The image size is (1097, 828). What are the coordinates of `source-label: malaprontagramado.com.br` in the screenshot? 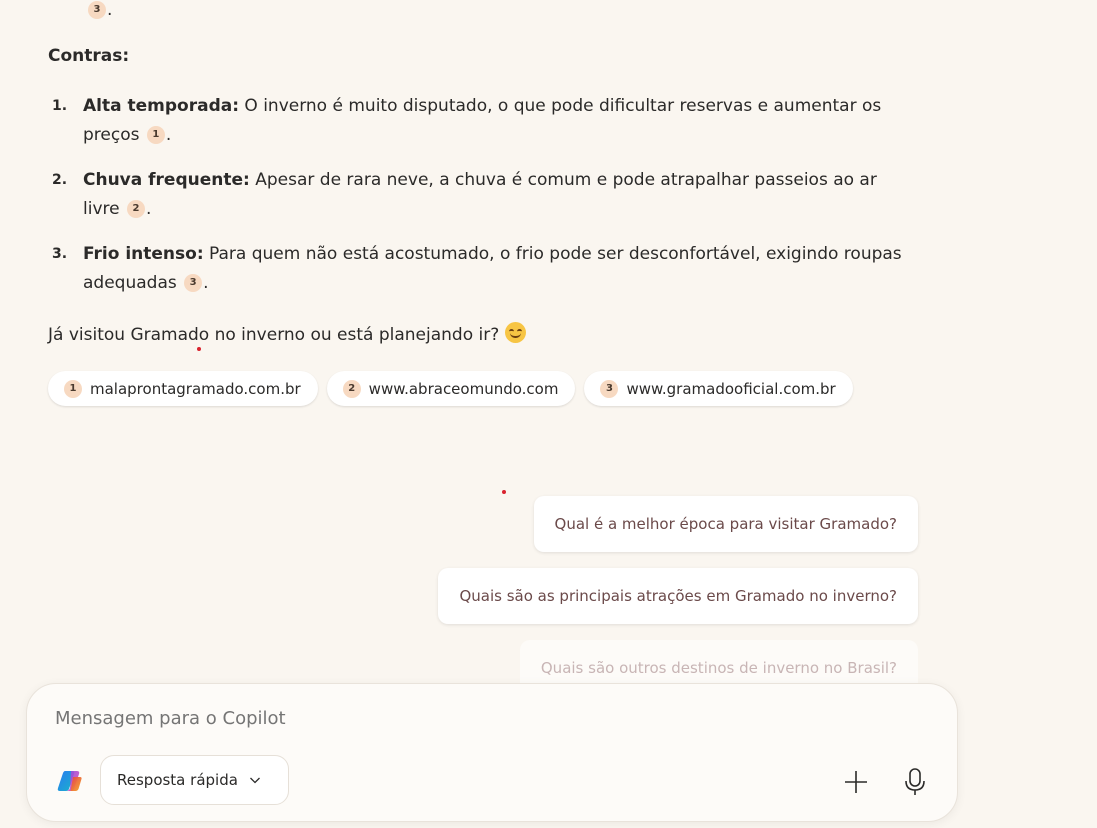 It's located at (195, 388).